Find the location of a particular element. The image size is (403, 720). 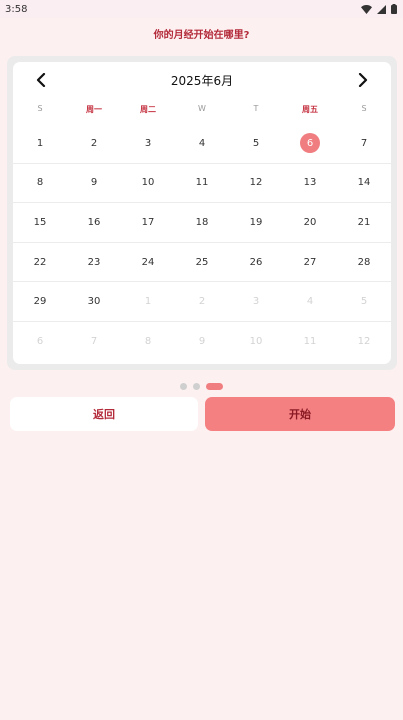

calendar-day-number: 13 is located at coordinates (310, 183).